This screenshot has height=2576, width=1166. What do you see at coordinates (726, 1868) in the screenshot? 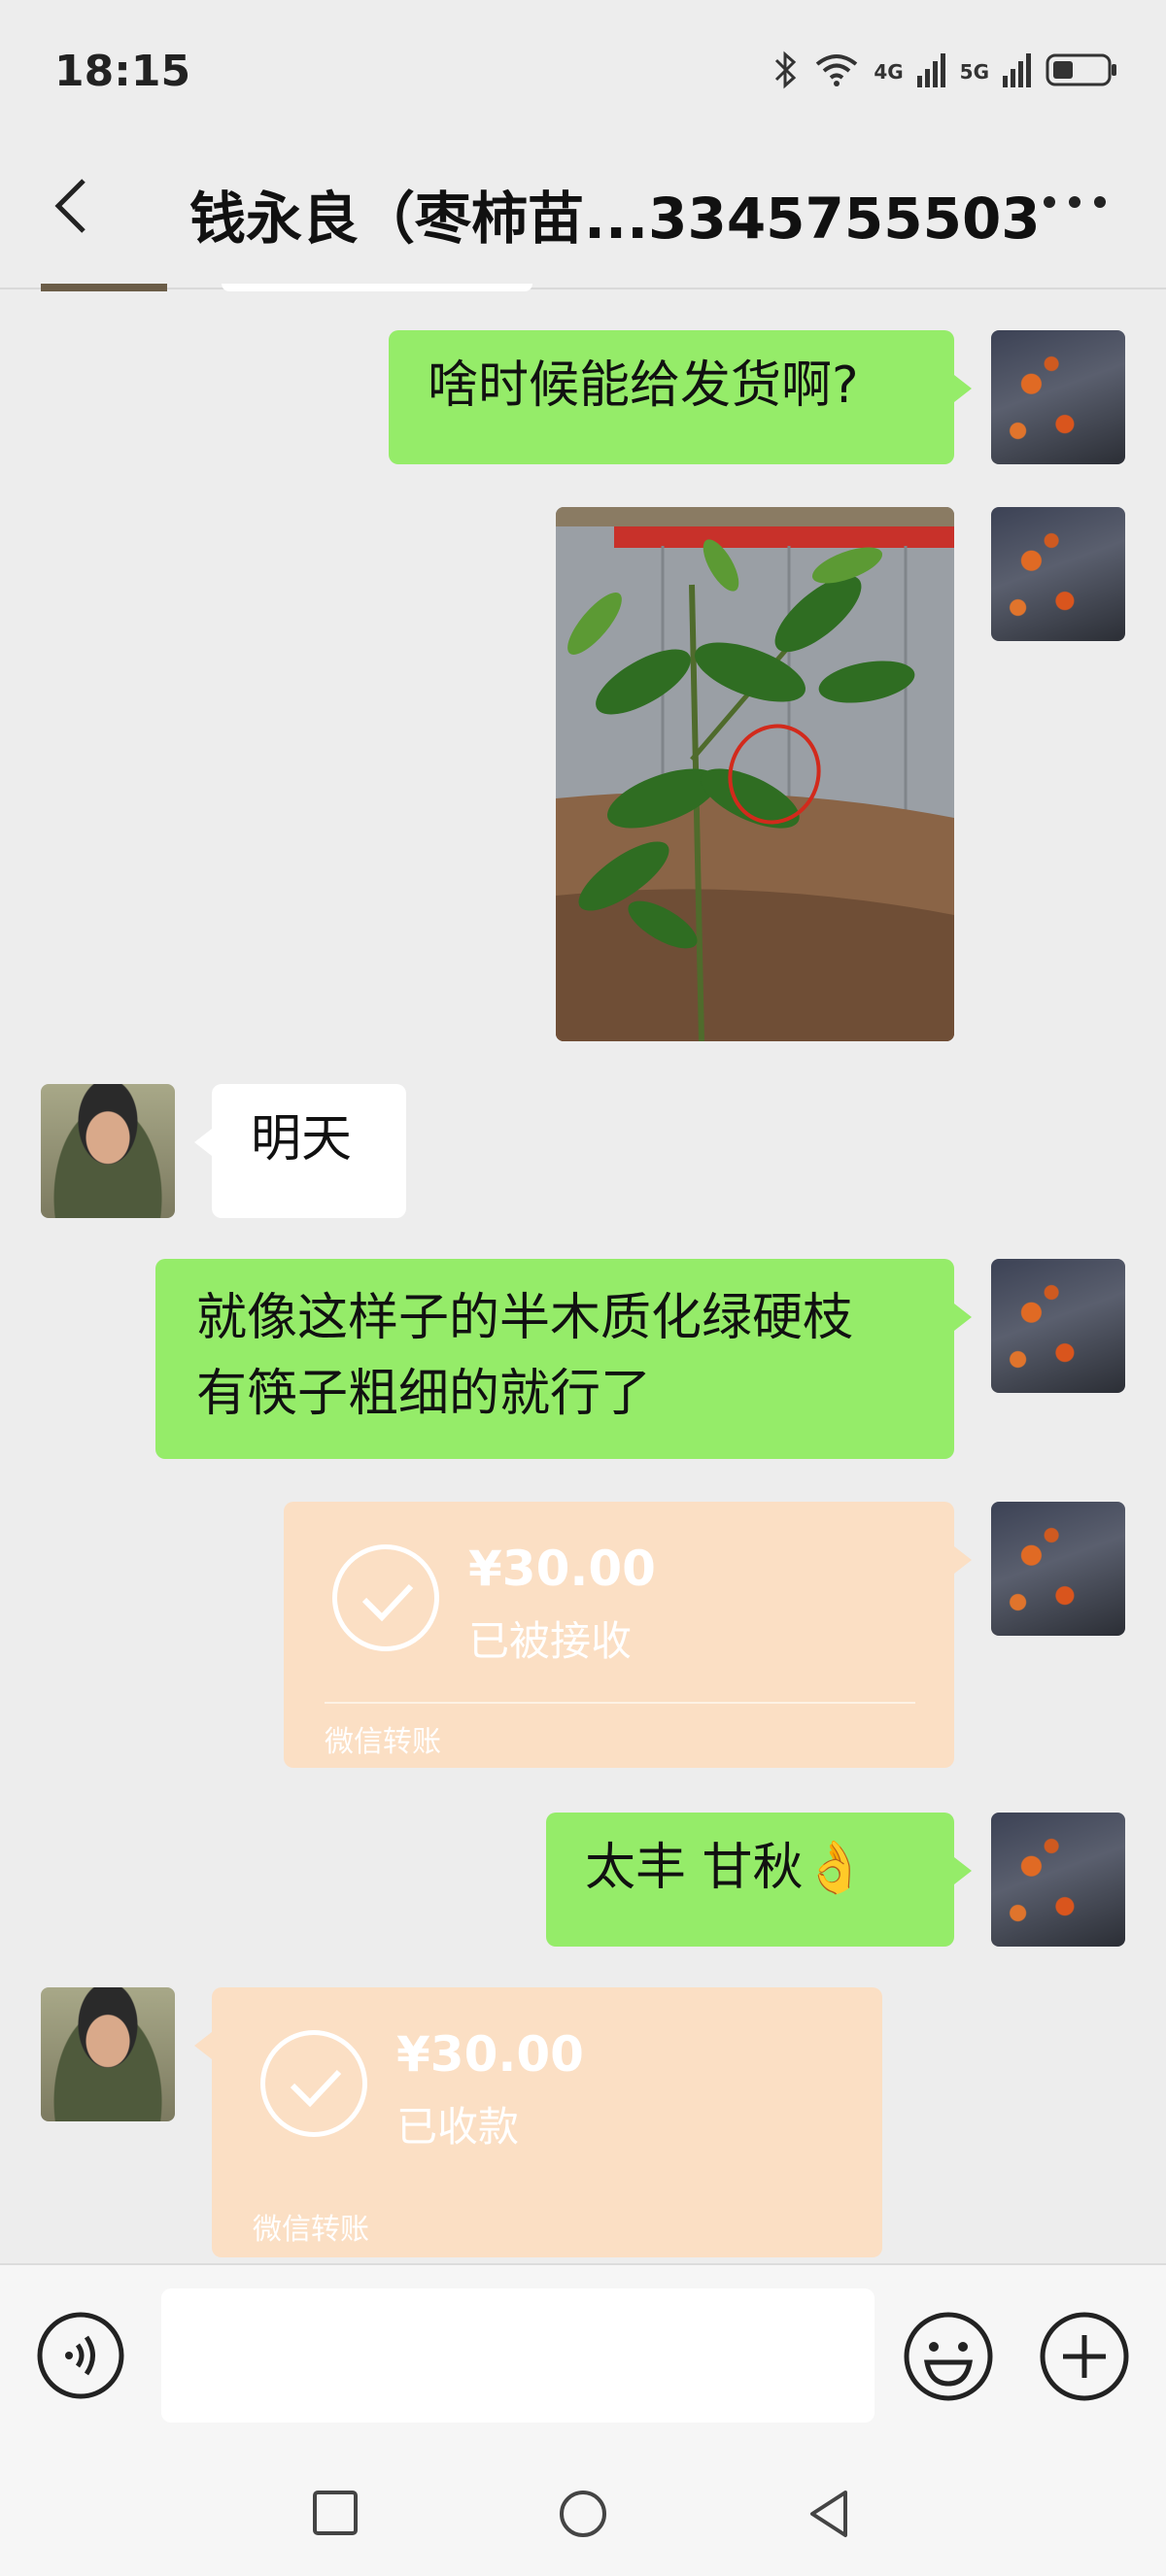
I see `message-text: 太丰 甘秋👌` at bounding box center [726, 1868].